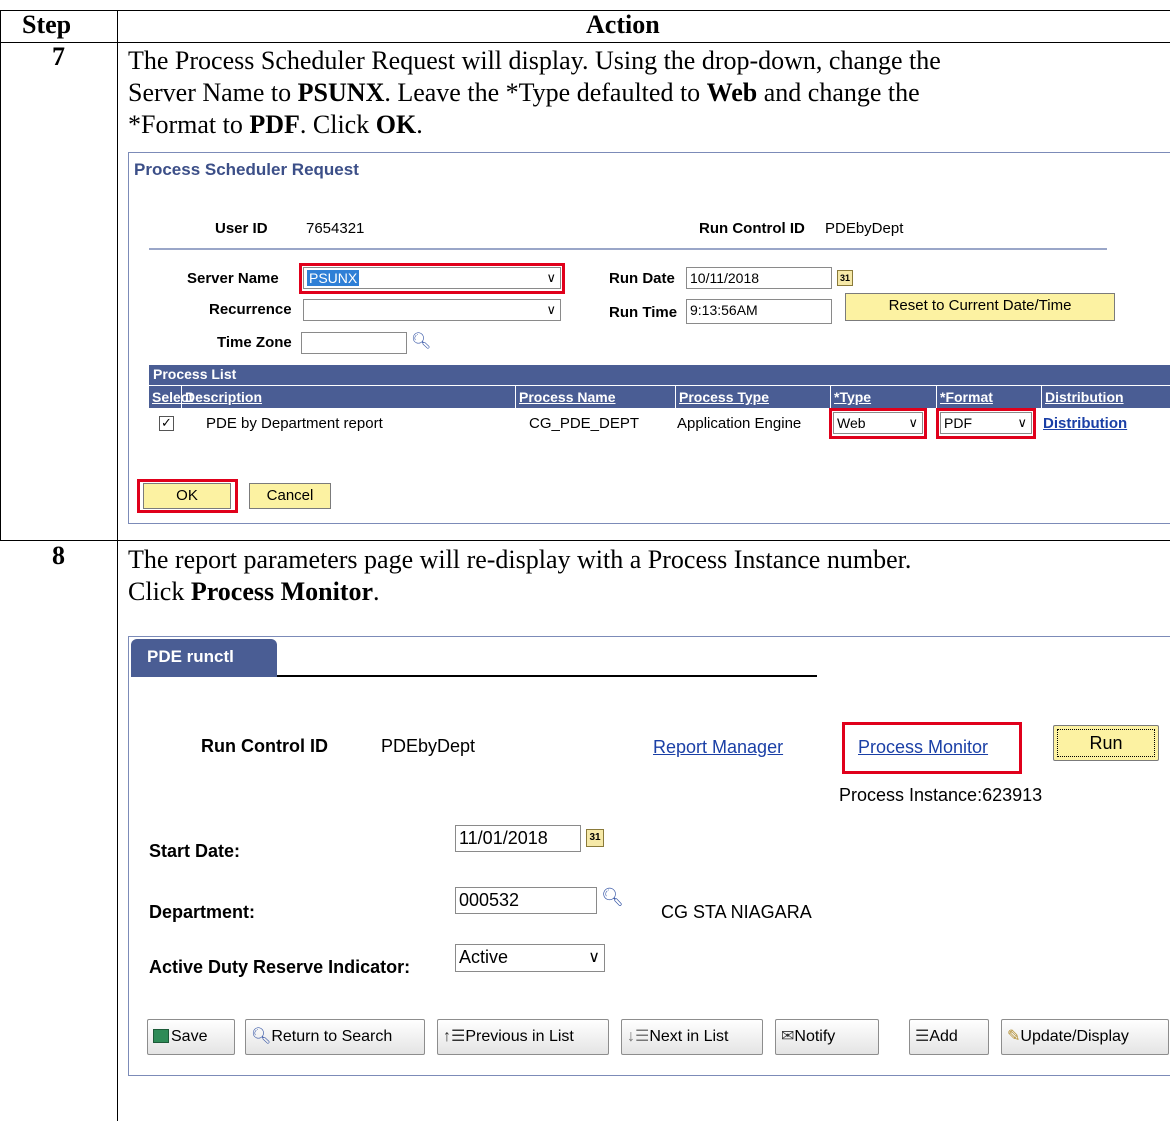  I want to click on user-id-label: User ID, so click(241, 228).